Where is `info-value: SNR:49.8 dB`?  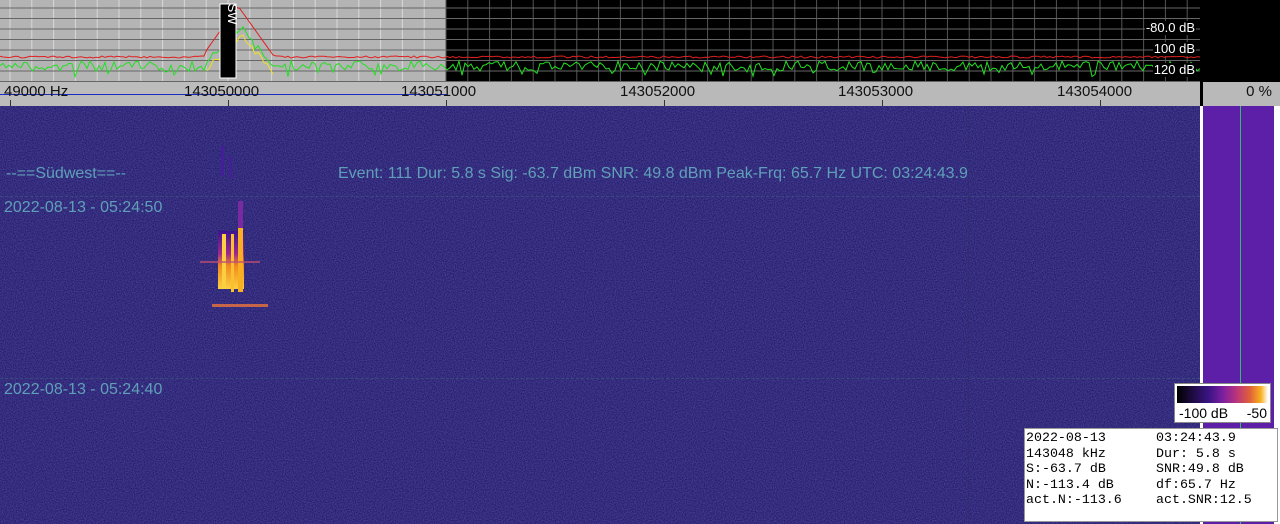 info-value: SNR:49.8 dB is located at coordinates (1200, 468).